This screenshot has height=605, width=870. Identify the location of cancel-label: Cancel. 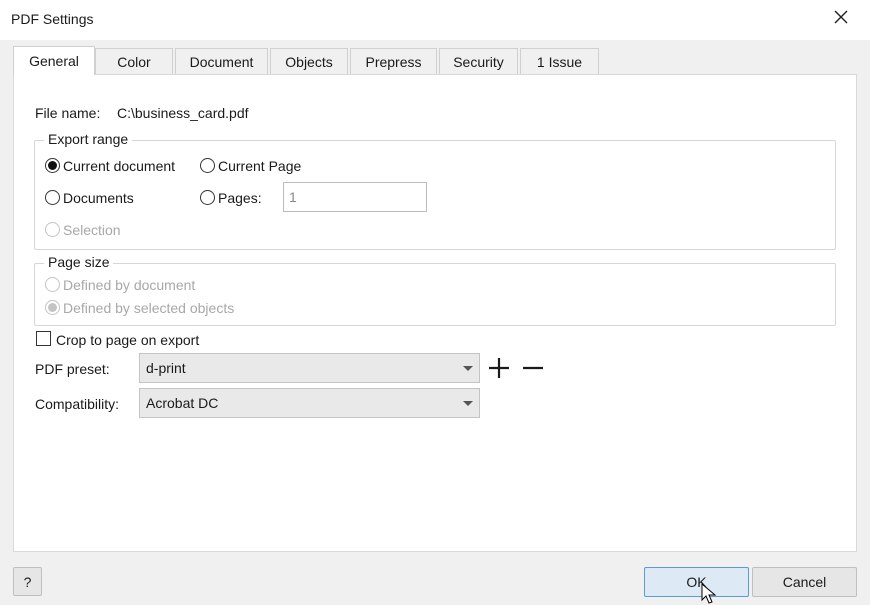
(804, 582).